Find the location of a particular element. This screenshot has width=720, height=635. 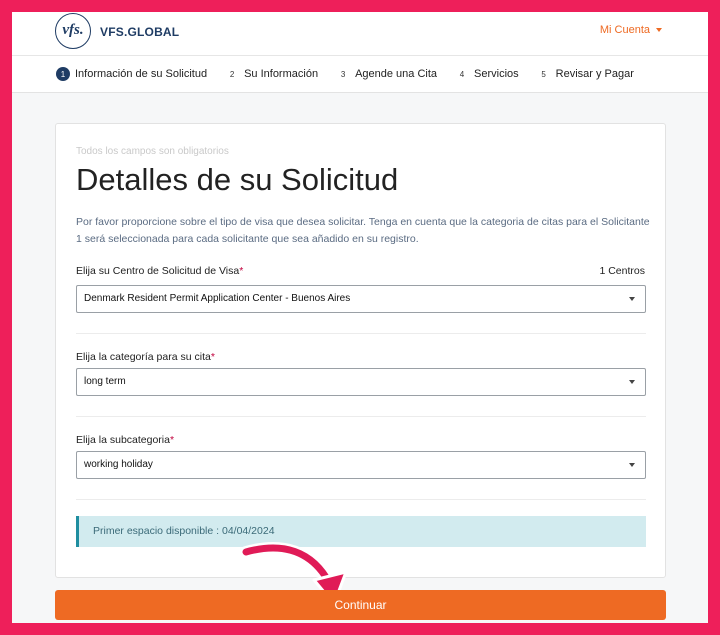

page-title: Detalles de su Solicitud is located at coordinates (237, 179).